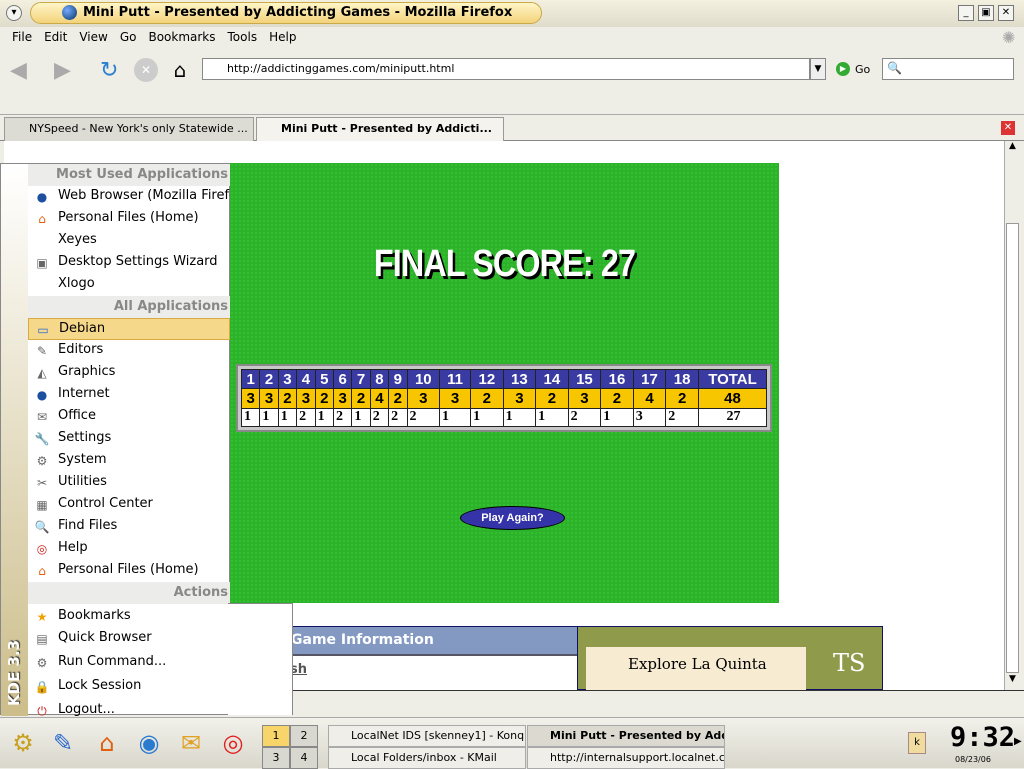 The image size is (1024, 769). I want to click on menu-item-desktop-settings-wizard: ▣ Desktop Settings Wizard, so click(129, 263).